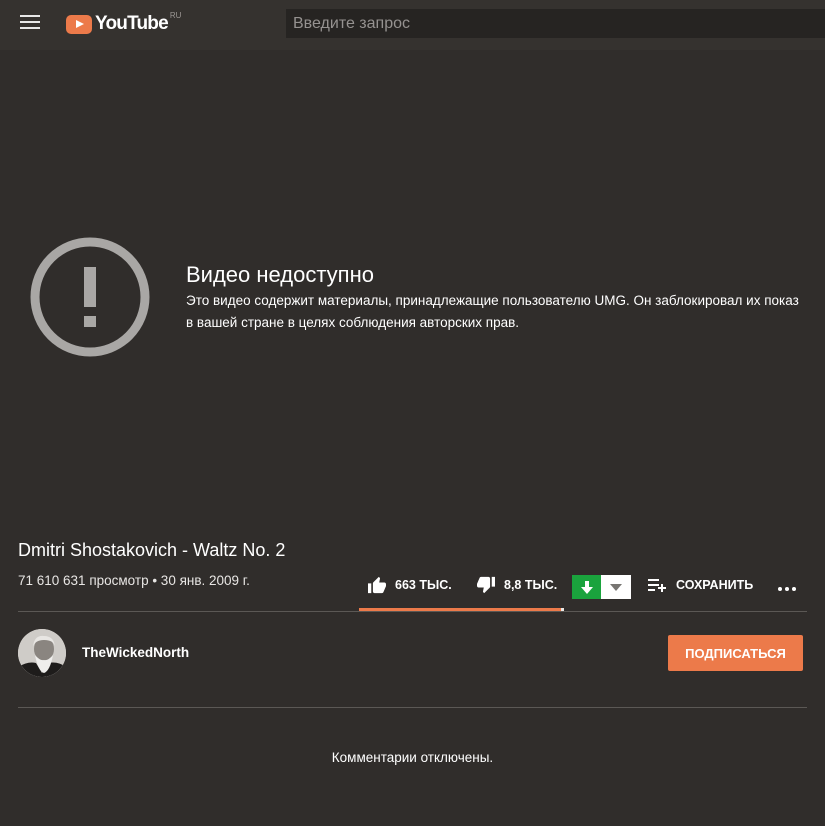 The width and height of the screenshot is (825, 826). What do you see at coordinates (135, 652) in the screenshot?
I see `channel-name: TheWickedNorth` at bounding box center [135, 652].